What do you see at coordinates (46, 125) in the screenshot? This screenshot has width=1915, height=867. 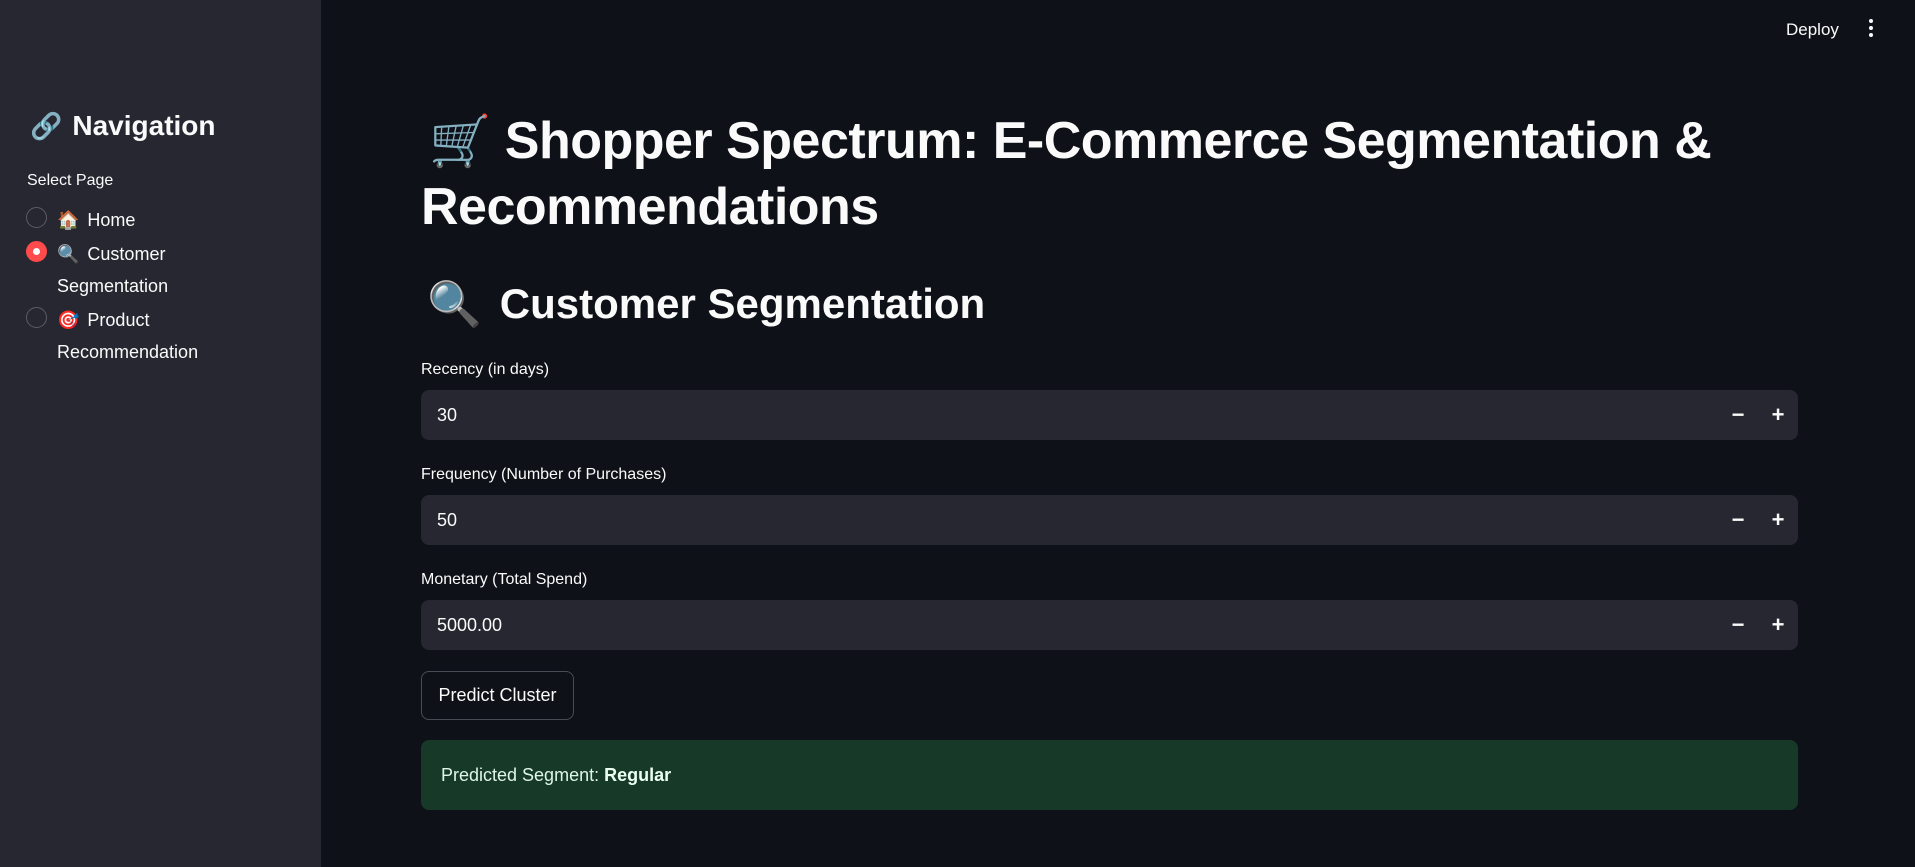 I see `link-icon: 🔗` at bounding box center [46, 125].